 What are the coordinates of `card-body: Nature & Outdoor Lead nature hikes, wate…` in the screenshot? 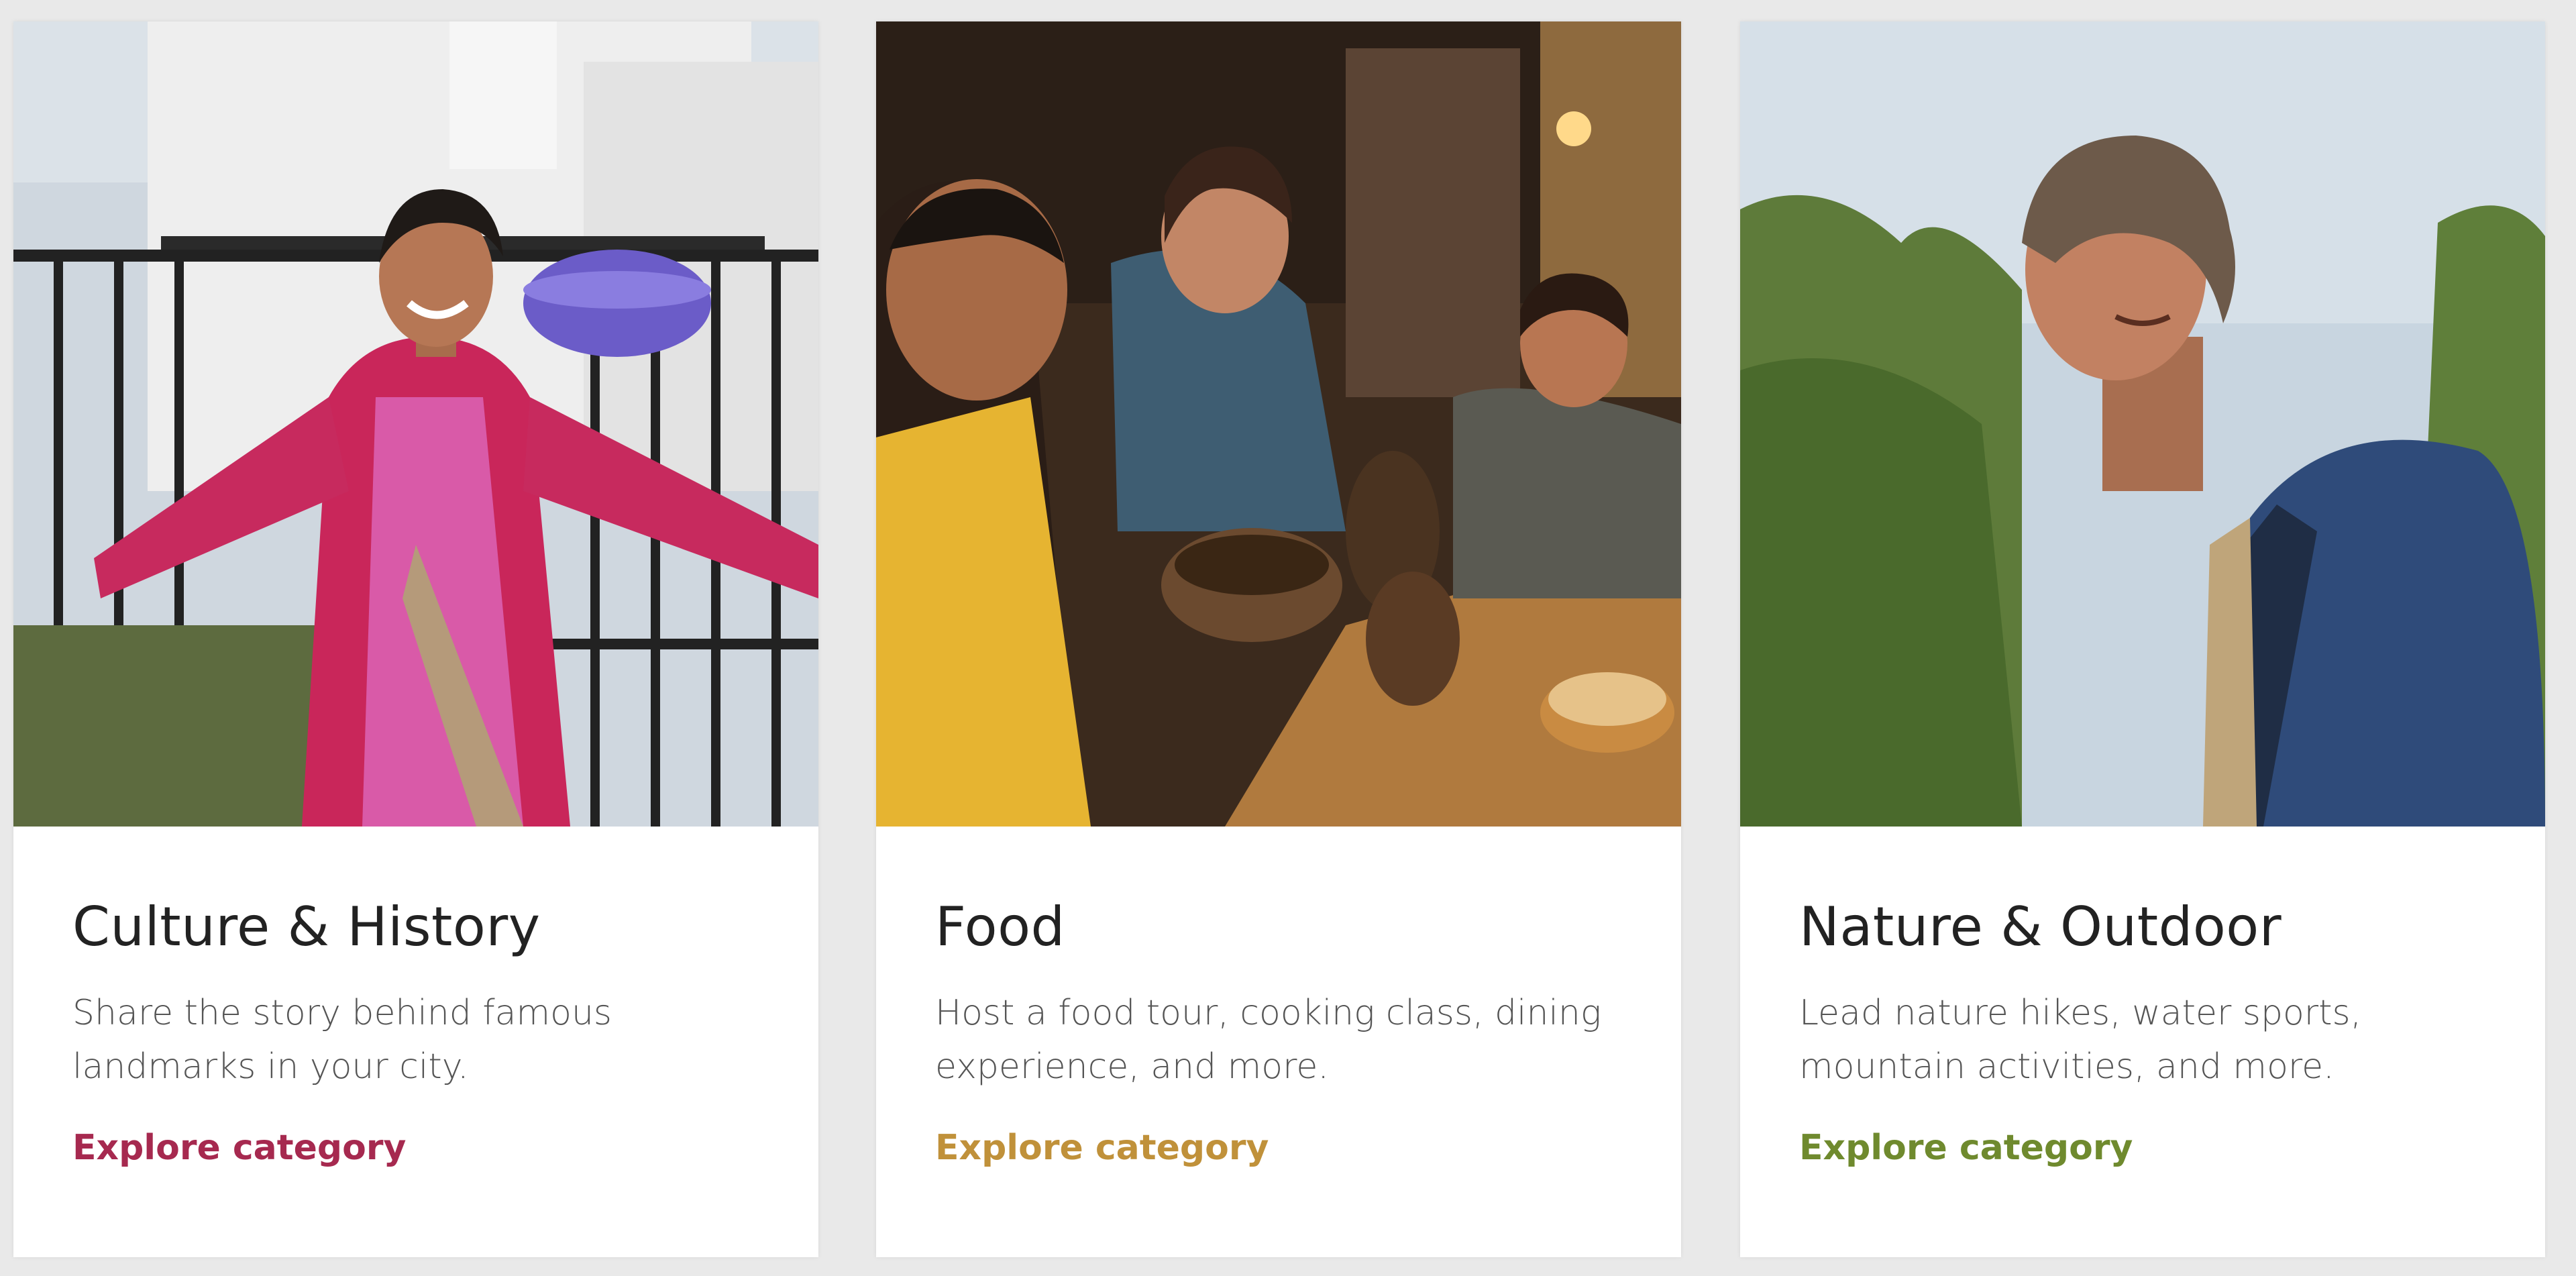 It's located at (2148, 1033).